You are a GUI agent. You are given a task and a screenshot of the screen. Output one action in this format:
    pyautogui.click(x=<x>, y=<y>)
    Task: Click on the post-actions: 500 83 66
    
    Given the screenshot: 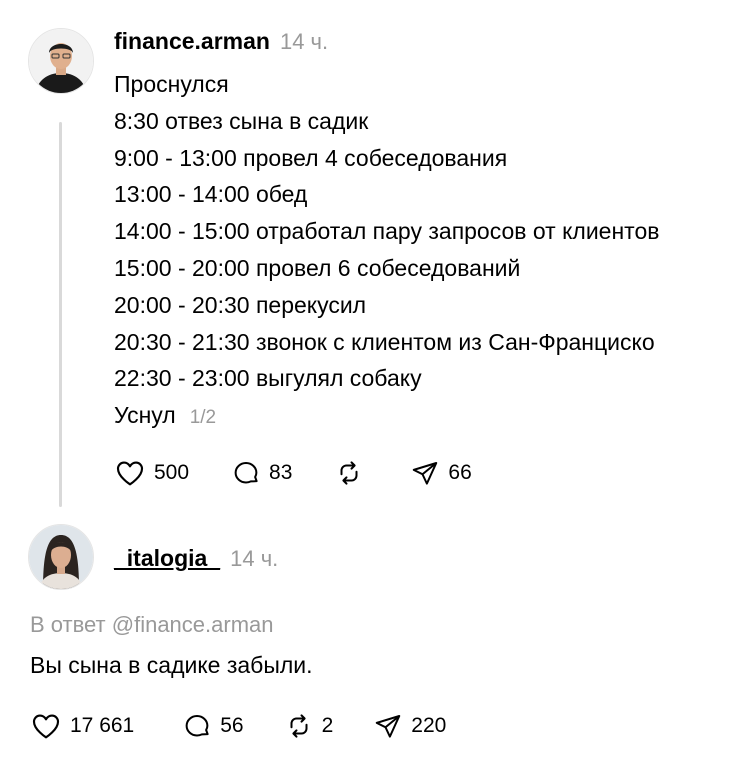 What is the action you would take?
    pyautogui.click(x=293, y=473)
    